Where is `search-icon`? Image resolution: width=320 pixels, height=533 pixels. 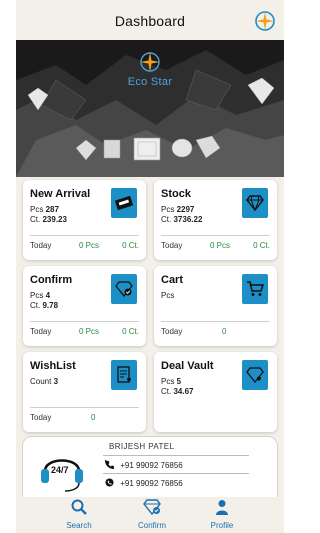 search-icon is located at coordinates (79, 507).